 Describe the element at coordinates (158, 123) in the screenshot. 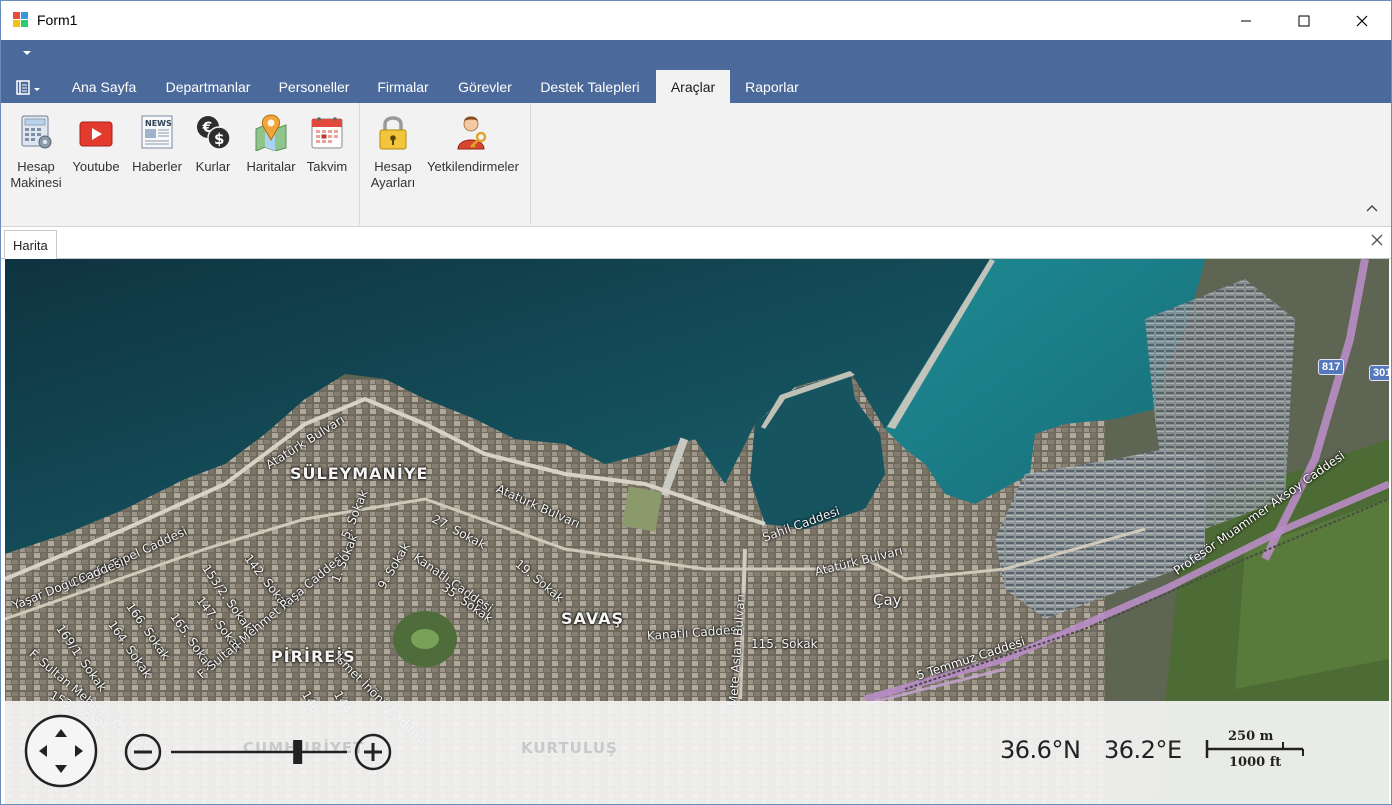

I see `svg-text: NEWS` at that location.